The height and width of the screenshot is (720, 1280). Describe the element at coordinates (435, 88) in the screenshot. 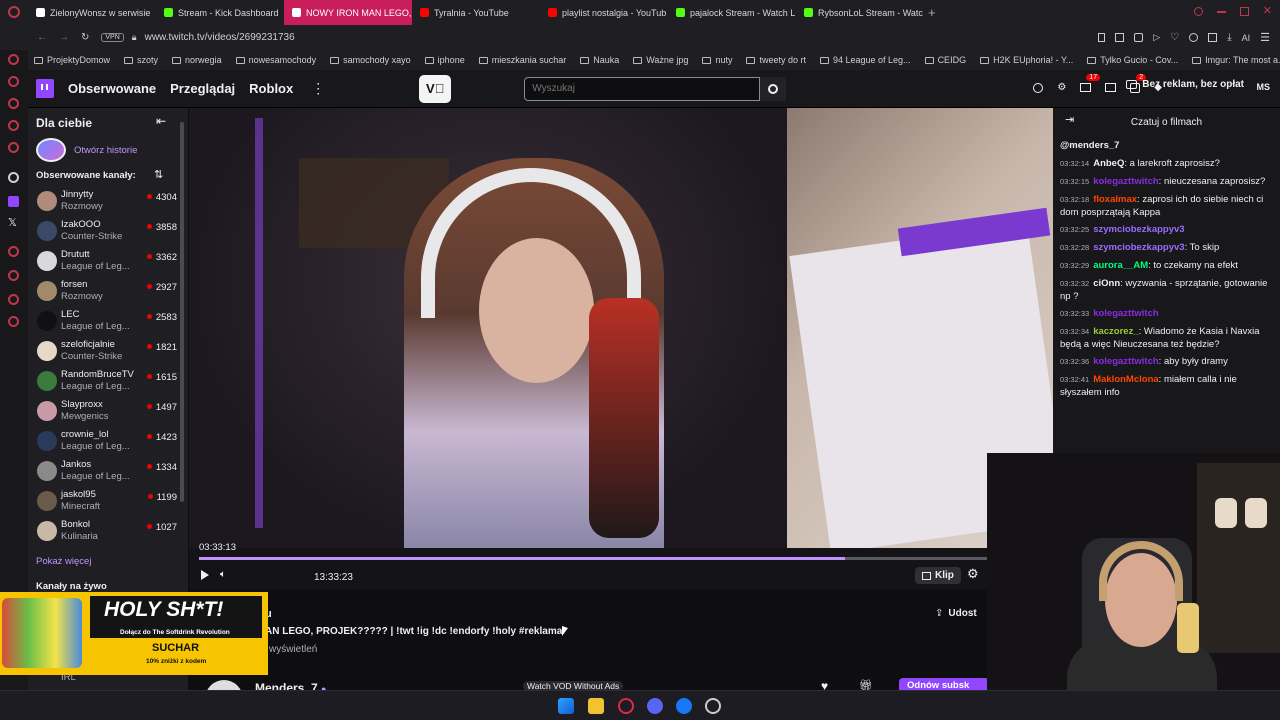

I see `extension-logo-icon: V⃞` at that location.